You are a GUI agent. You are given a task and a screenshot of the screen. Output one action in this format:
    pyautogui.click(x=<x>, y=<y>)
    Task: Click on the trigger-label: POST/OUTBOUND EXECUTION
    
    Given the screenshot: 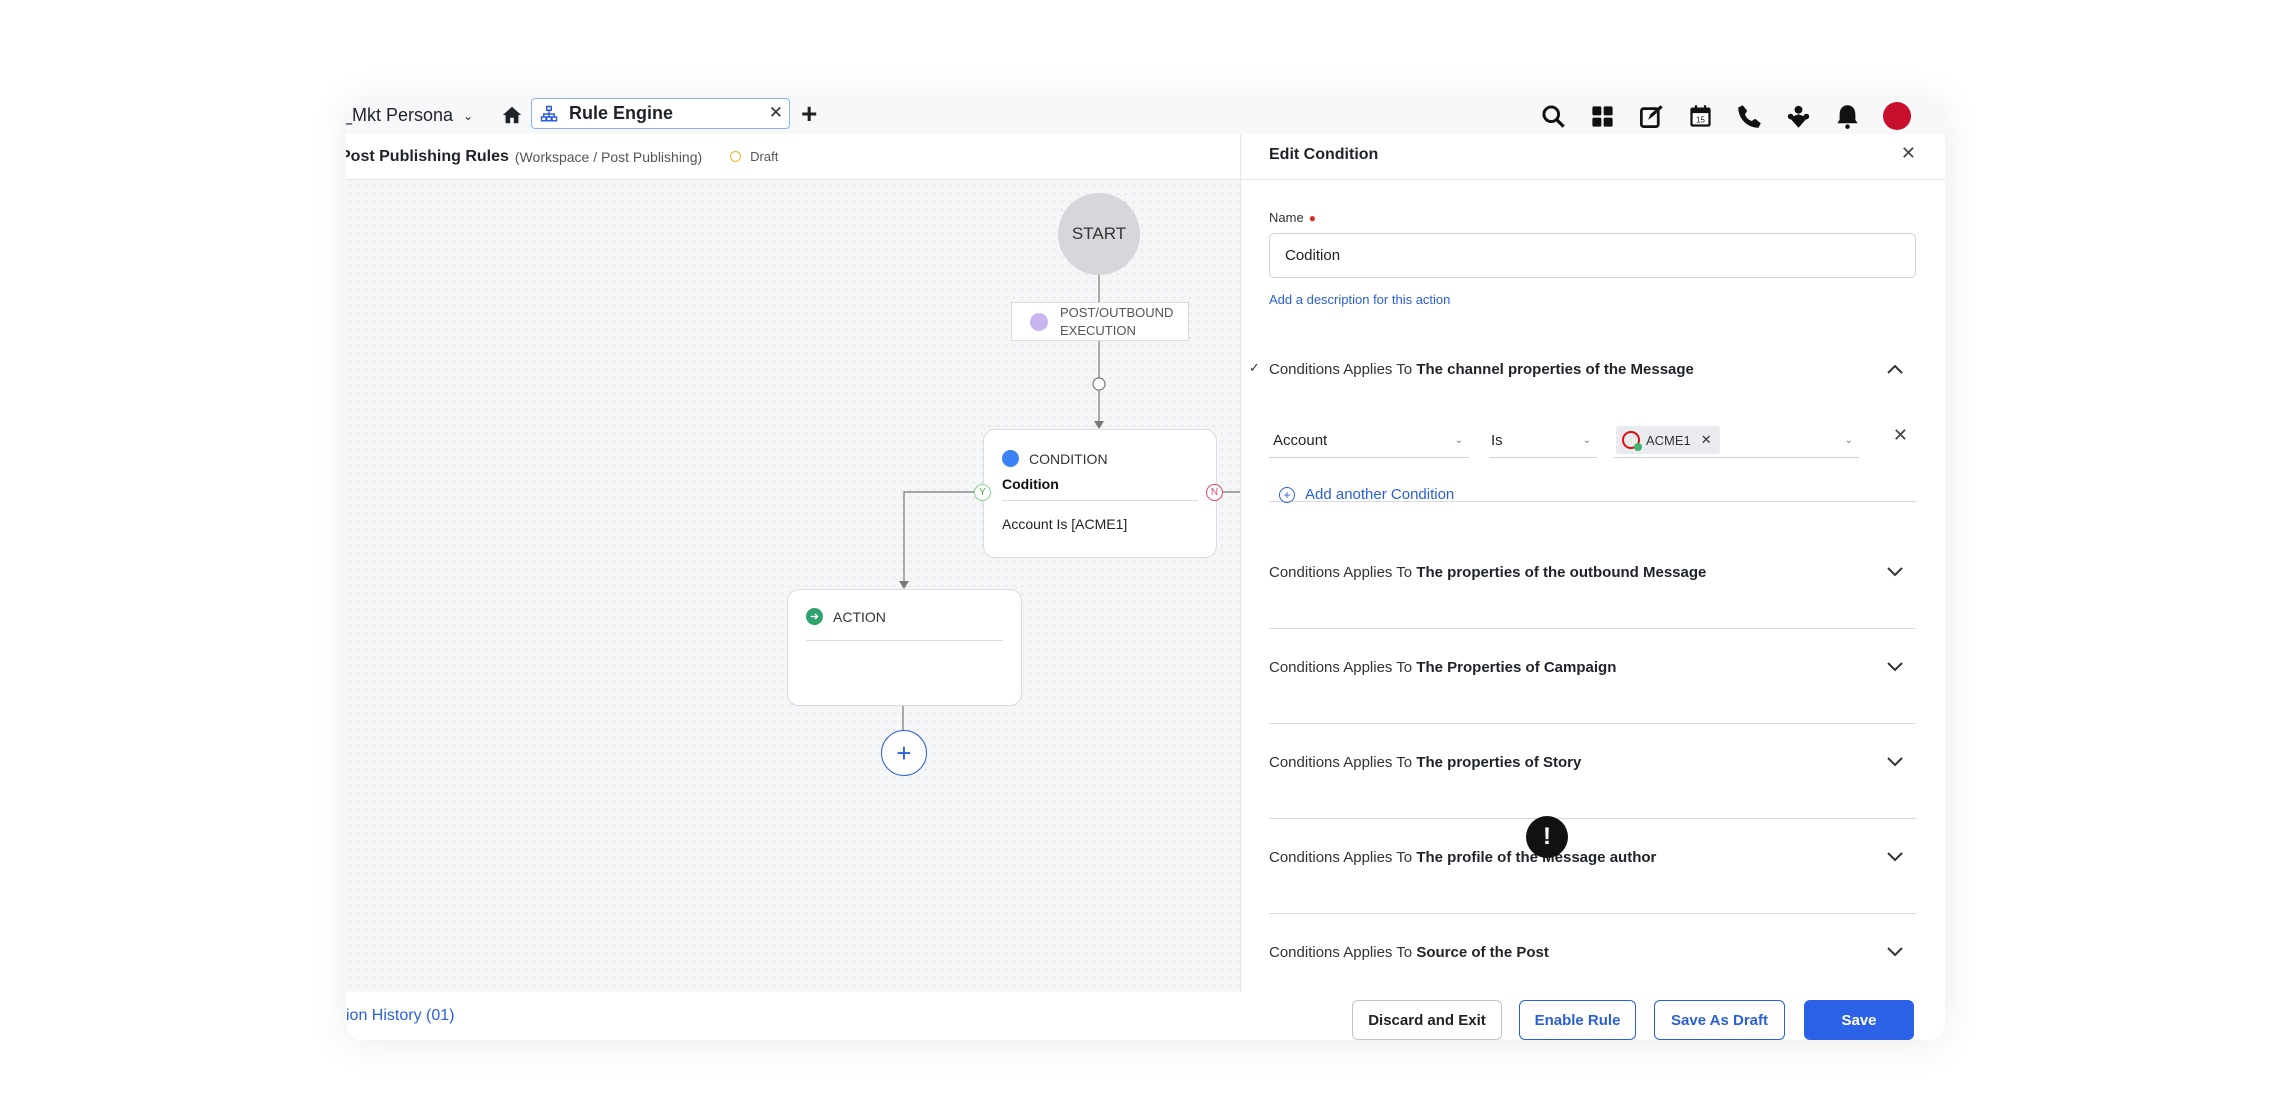 What is the action you would take?
    pyautogui.click(x=1117, y=321)
    